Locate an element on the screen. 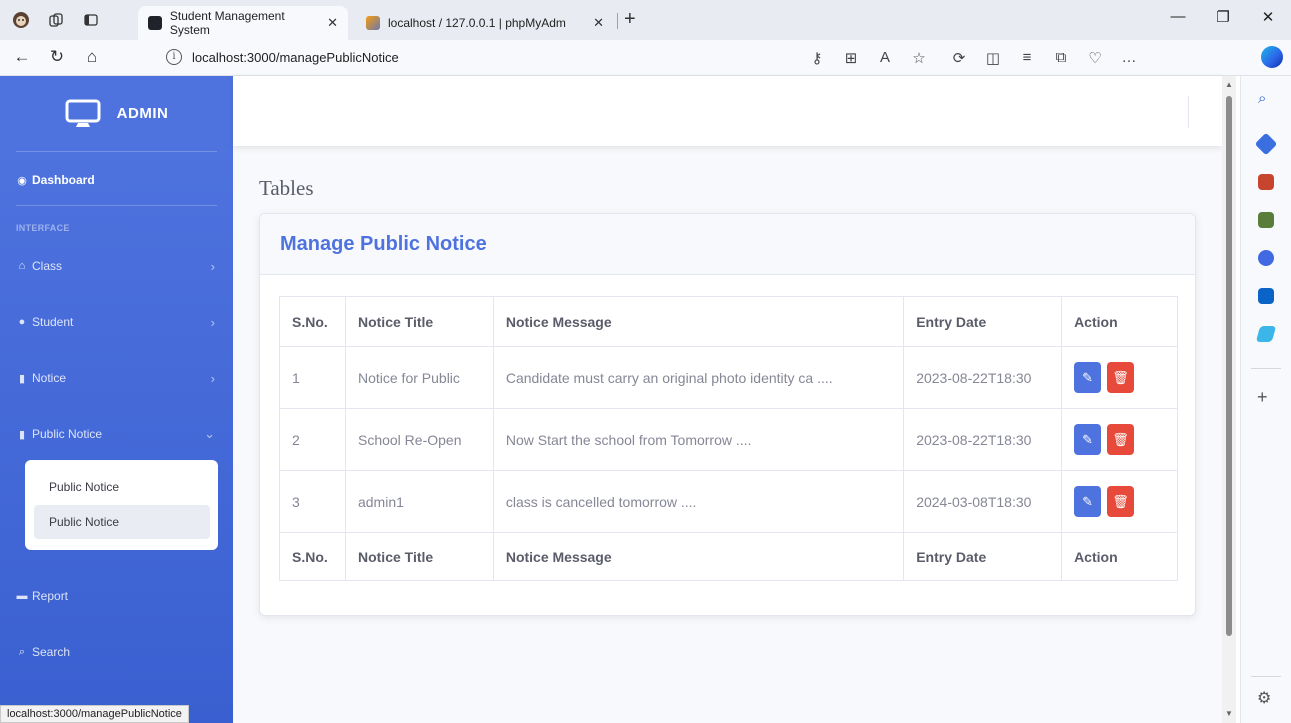  copilot-icon is located at coordinates (1272, 57).